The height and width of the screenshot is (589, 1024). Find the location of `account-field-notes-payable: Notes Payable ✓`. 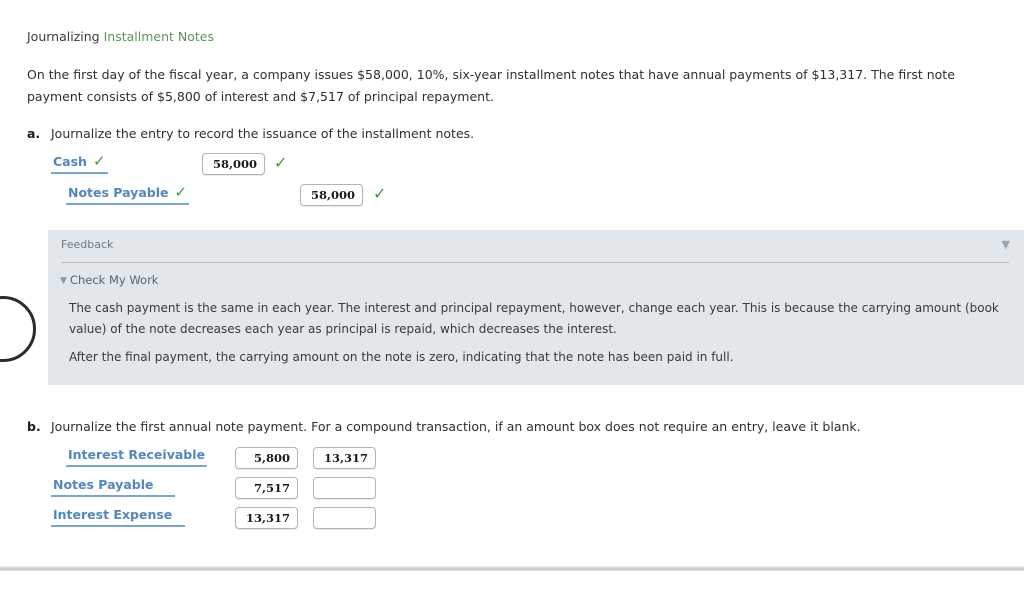

account-field-notes-payable: Notes Payable ✓ is located at coordinates (128, 194).